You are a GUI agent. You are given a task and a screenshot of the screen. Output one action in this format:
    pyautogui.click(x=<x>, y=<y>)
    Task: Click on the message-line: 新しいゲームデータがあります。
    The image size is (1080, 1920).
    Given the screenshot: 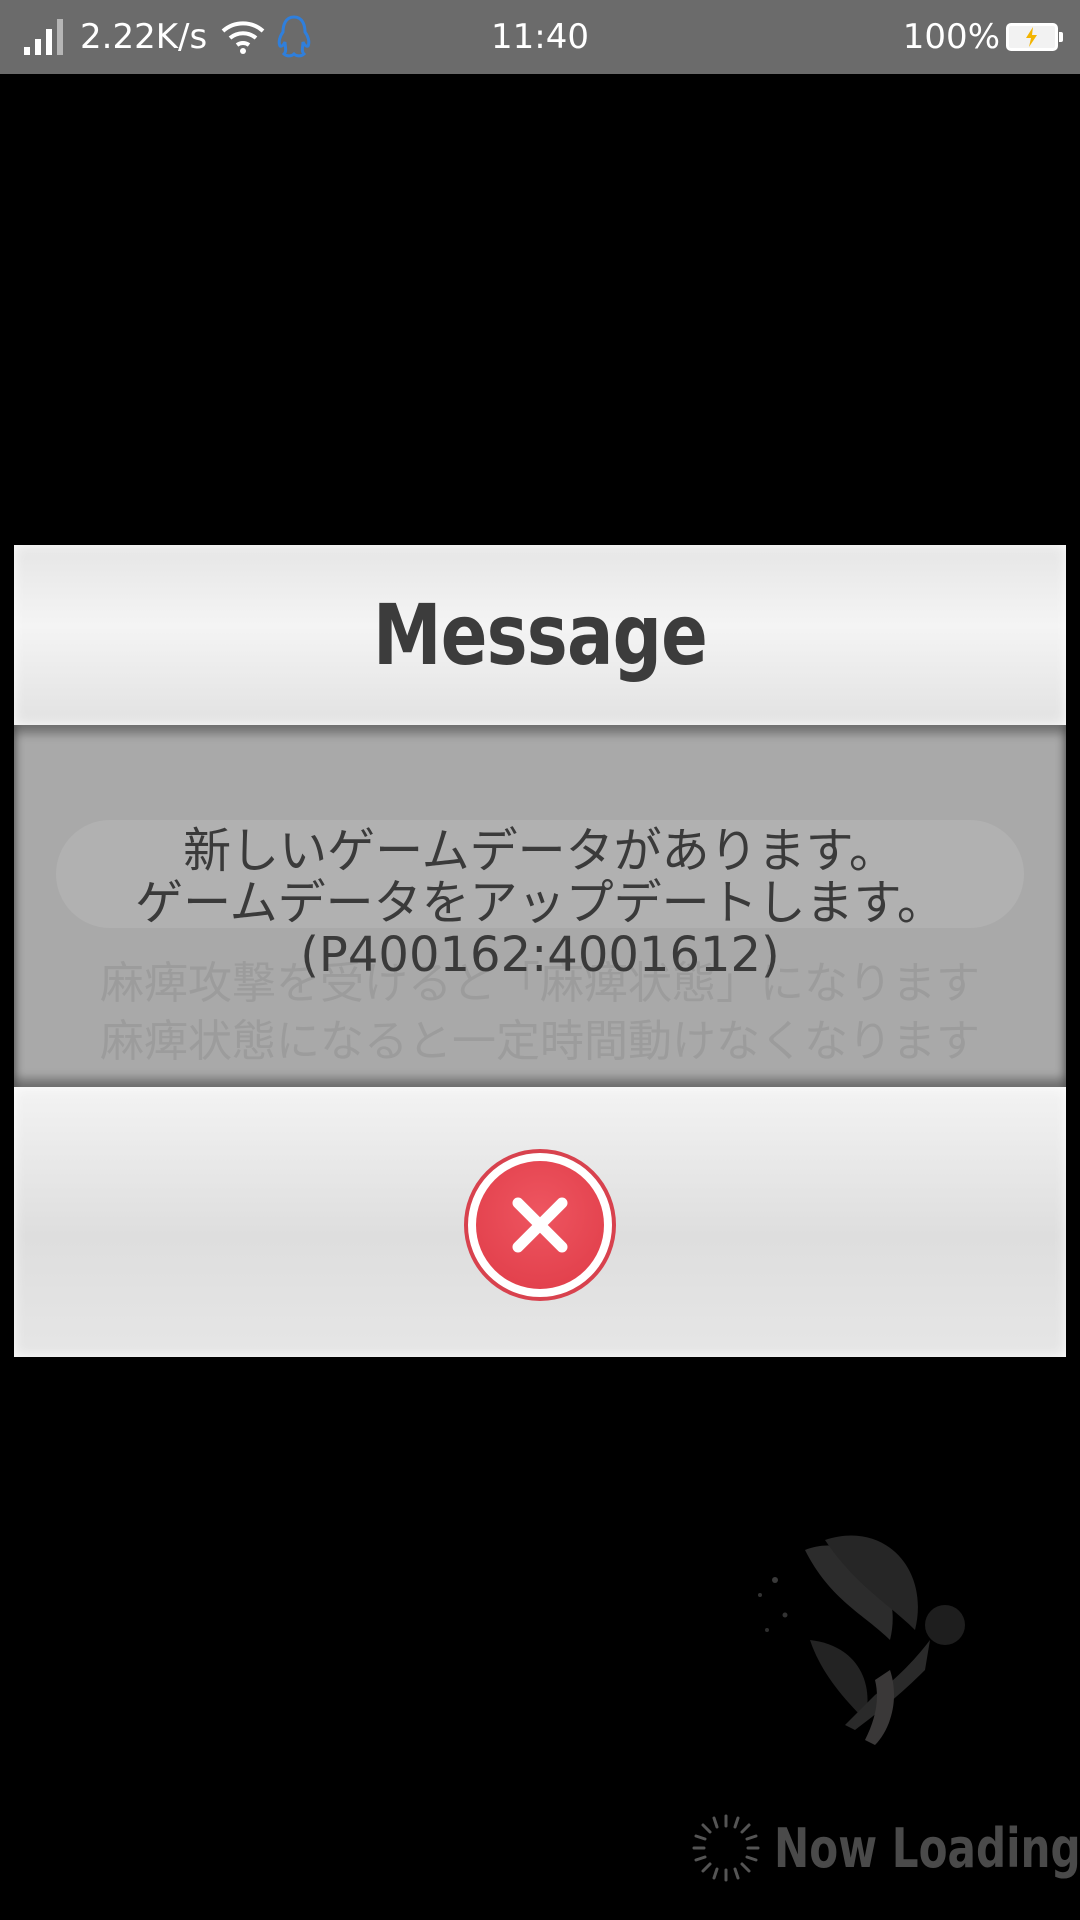 What is the action you would take?
    pyautogui.click(x=540, y=851)
    